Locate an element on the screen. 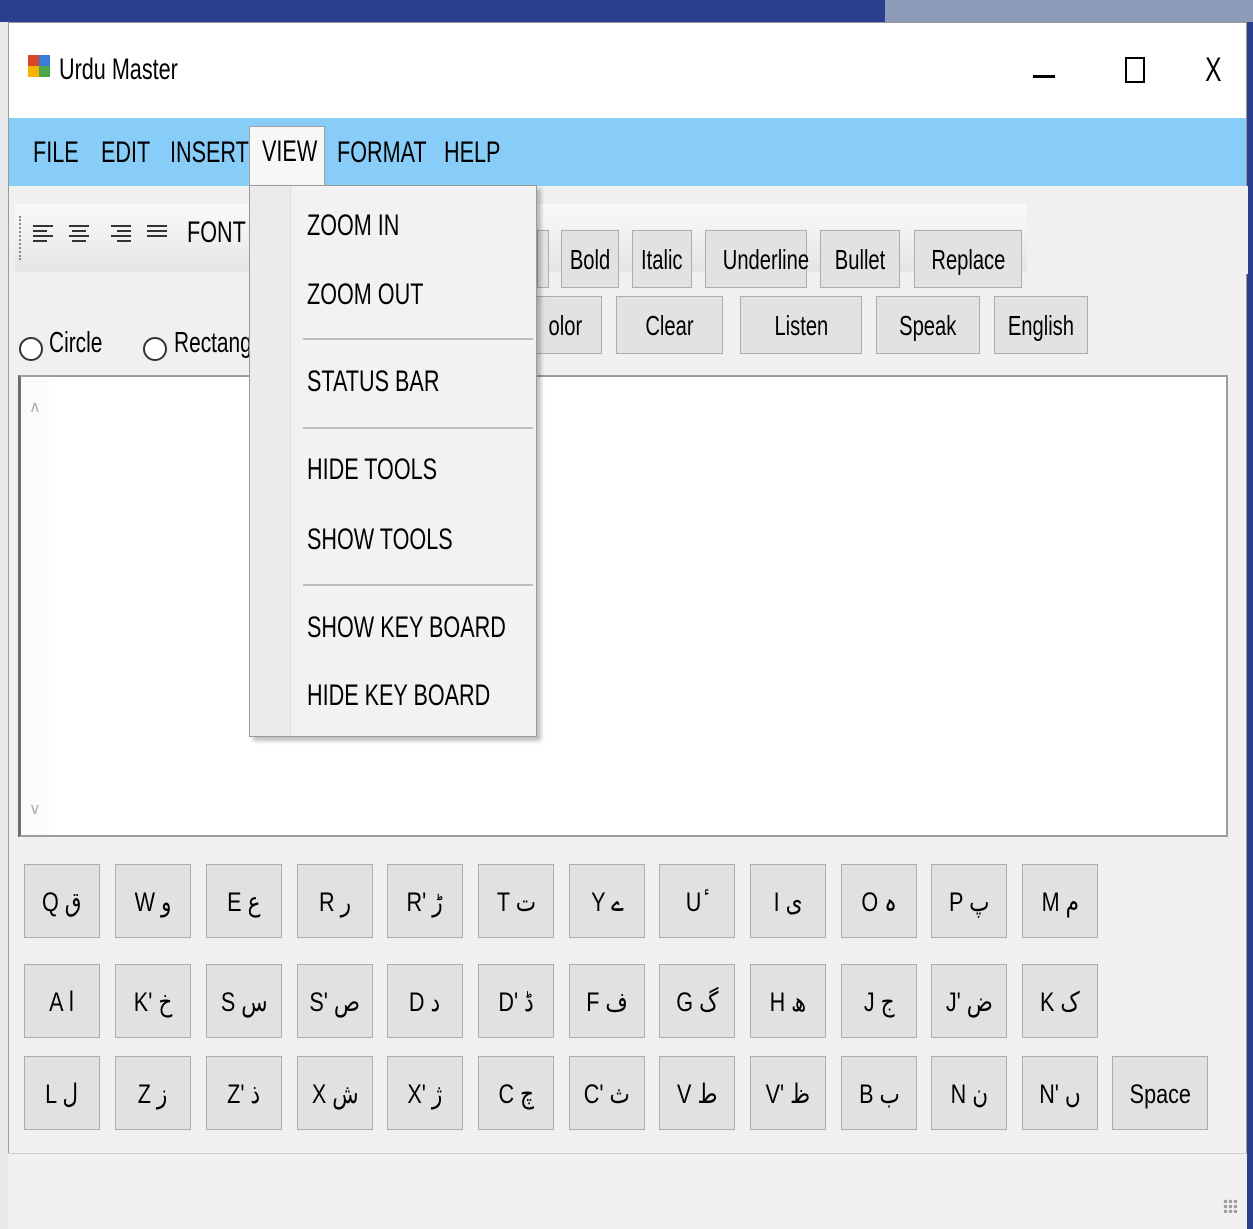  key: S' ص is located at coordinates (335, 1001).